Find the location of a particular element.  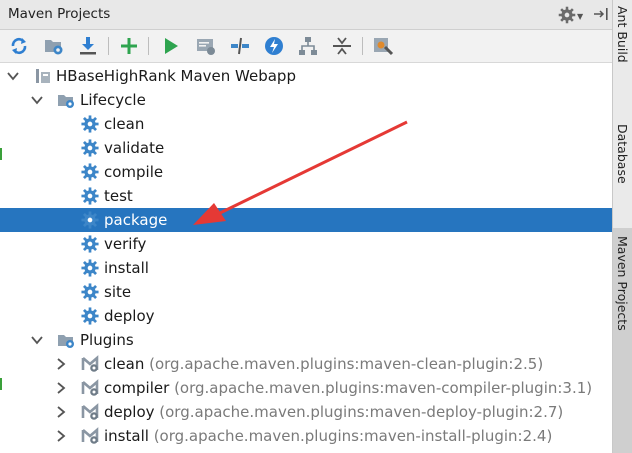

tree-node-project: HBaseHighRank Maven Webapp is located at coordinates (306, 76).